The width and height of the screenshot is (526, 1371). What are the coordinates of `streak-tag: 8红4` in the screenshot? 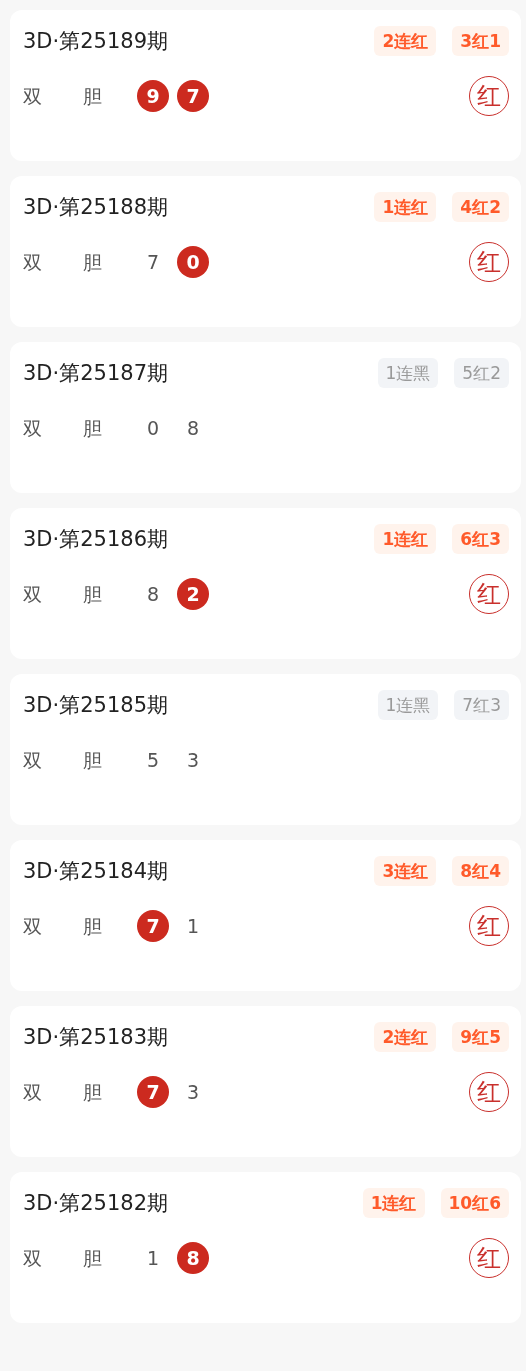 It's located at (480, 871).